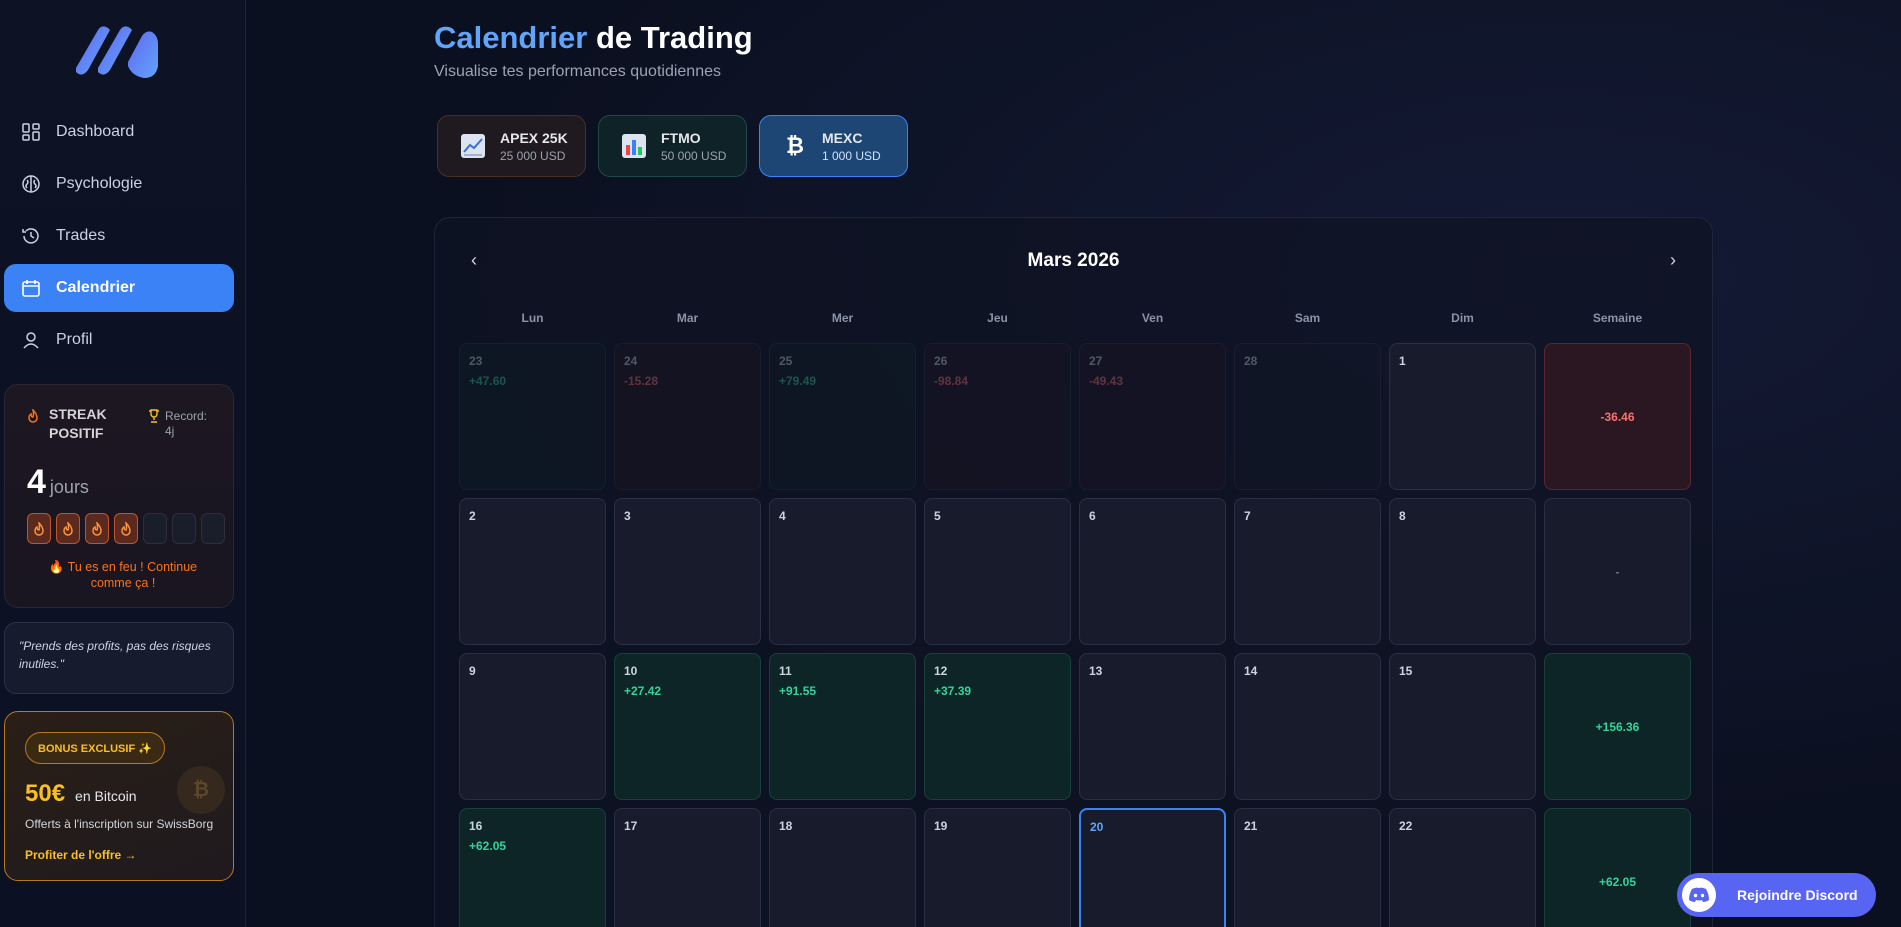 Image resolution: width=1901 pixels, height=927 pixels. I want to click on calendar-day: 17, so click(687, 867).